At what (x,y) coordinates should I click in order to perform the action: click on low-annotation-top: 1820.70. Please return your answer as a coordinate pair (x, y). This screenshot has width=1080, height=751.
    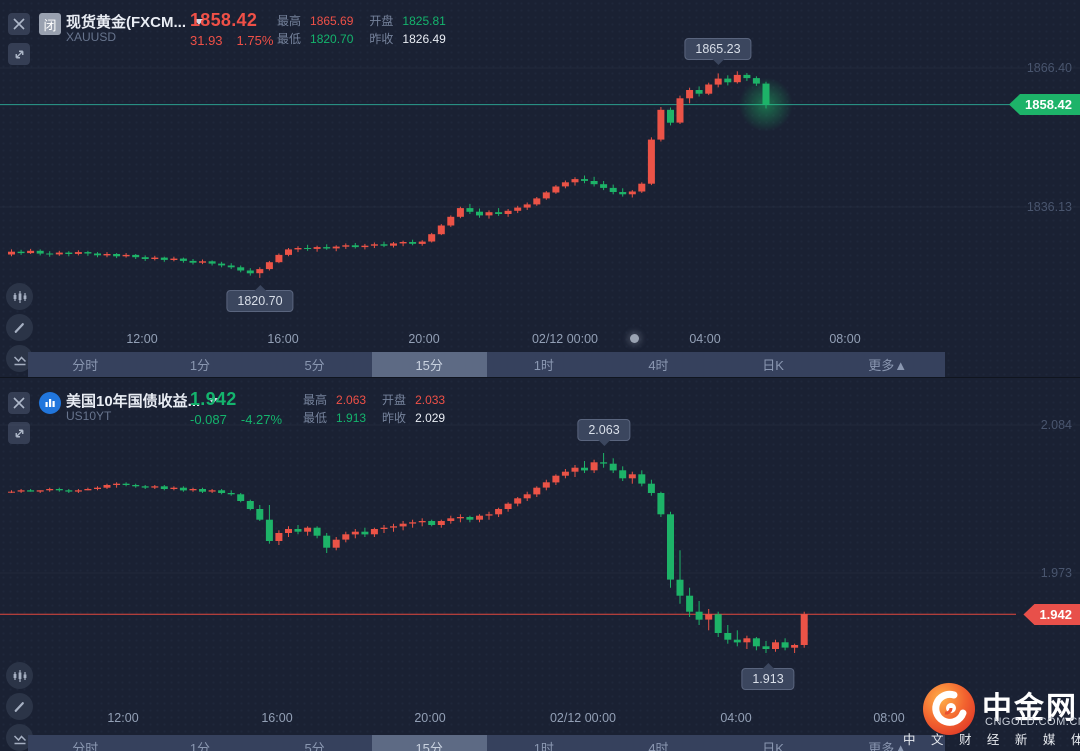
    Looking at the image, I should click on (260, 301).